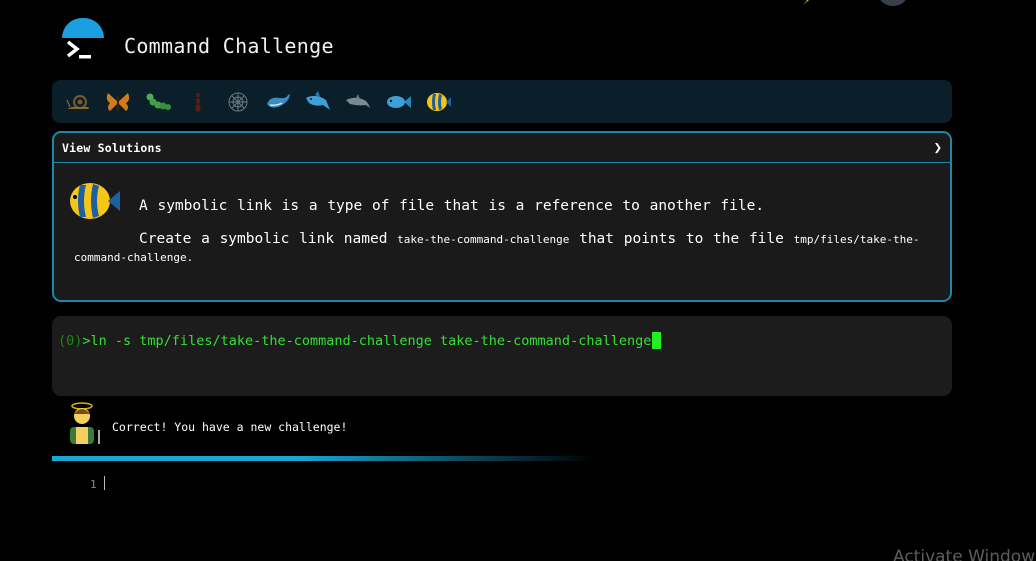 The image size is (1036, 561). Describe the element at coordinates (938, 148) in the screenshot. I see `chevron-right-icon: ❯` at that location.